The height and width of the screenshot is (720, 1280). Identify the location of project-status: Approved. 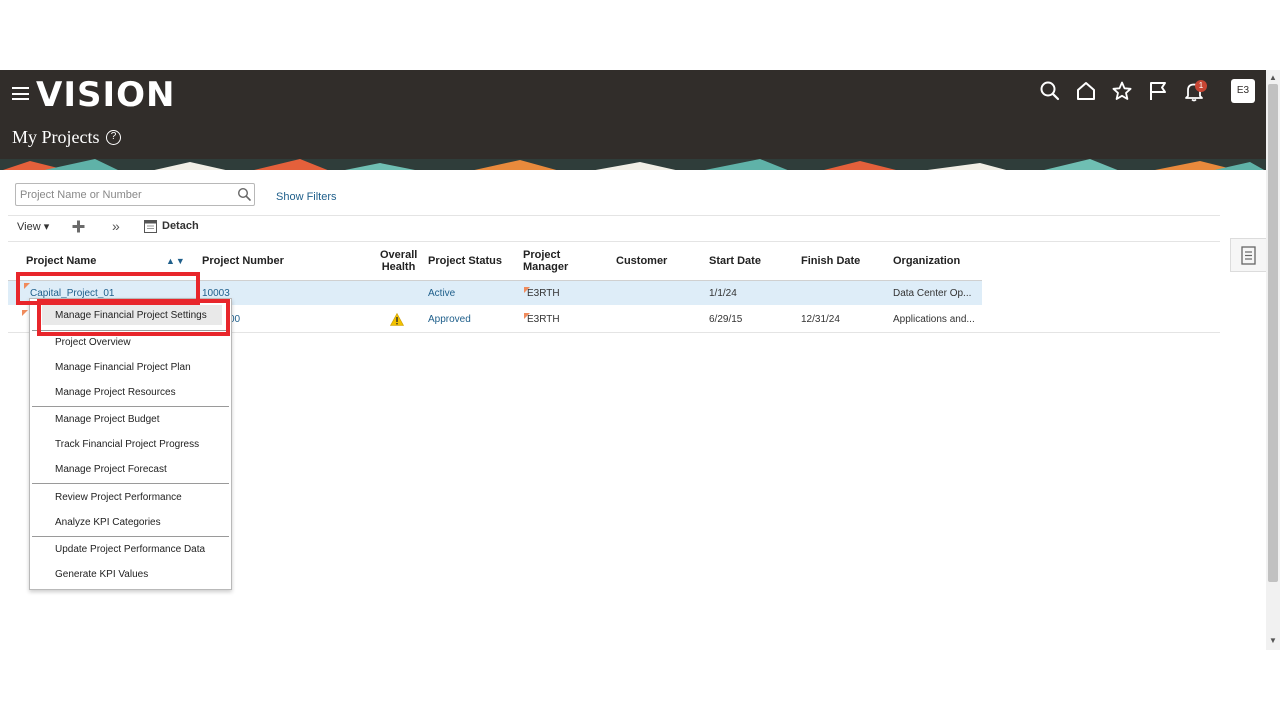
(449, 319).